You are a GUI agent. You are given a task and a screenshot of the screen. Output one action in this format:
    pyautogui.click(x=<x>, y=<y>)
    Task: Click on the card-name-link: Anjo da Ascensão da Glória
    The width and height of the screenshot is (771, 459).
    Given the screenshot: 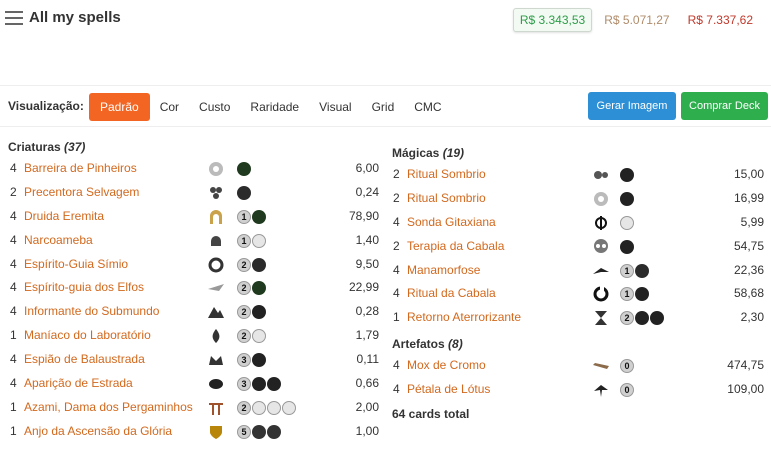 What is the action you would take?
    pyautogui.click(x=98, y=432)
    